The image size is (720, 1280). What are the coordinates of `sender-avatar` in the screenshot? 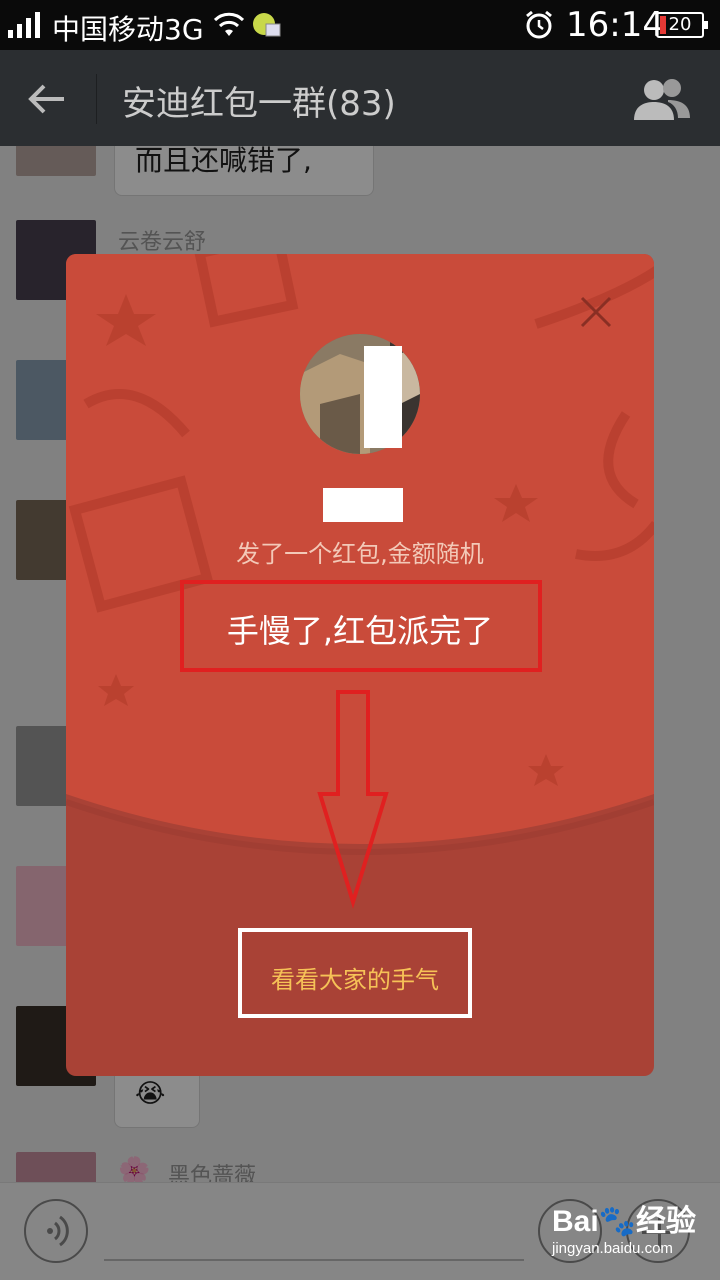 It's located at (360, 394).